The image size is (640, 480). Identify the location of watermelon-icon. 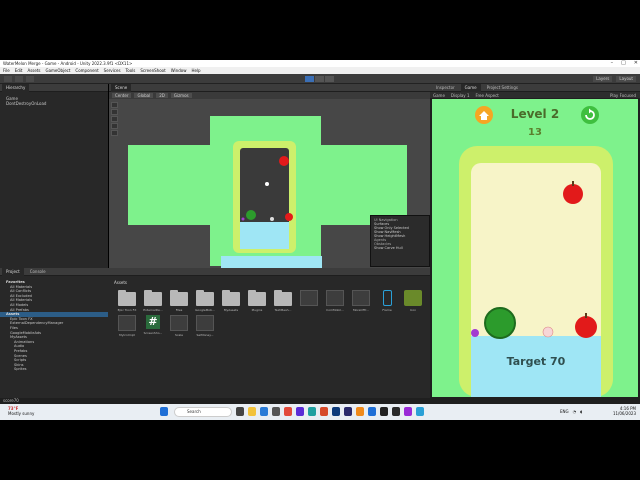
(500, 323).